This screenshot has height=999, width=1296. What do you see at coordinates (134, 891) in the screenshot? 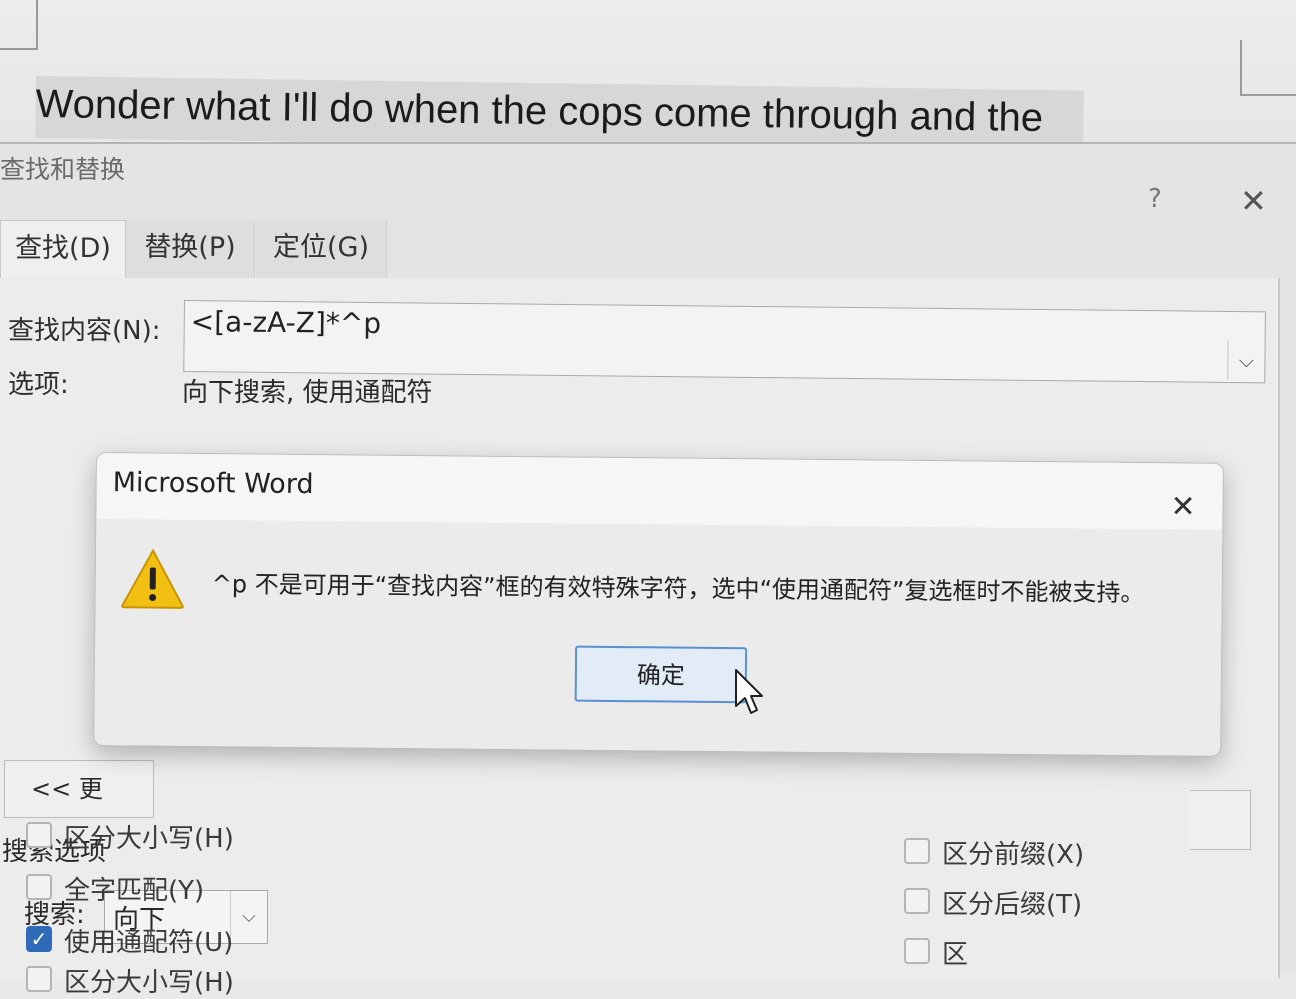
I see `checkbox-label: 全字匹配(Y)` at bounding box center [134, 891].